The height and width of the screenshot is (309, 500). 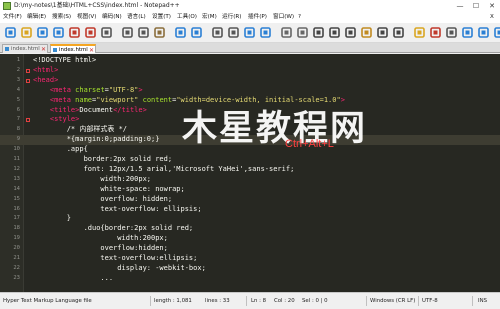 I want to click on line-number: 9, so click(x=18, y=139).